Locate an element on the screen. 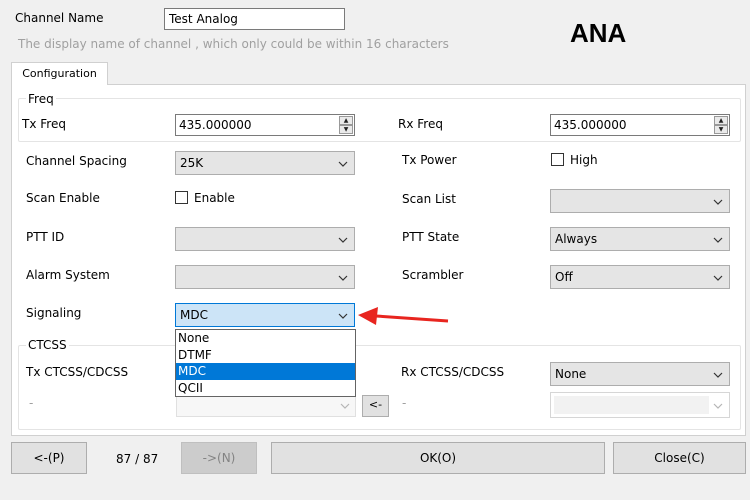 This screenshot has height=500, width=750. tx-ctcss-sub-label: - is located at coordinates (31, 403).